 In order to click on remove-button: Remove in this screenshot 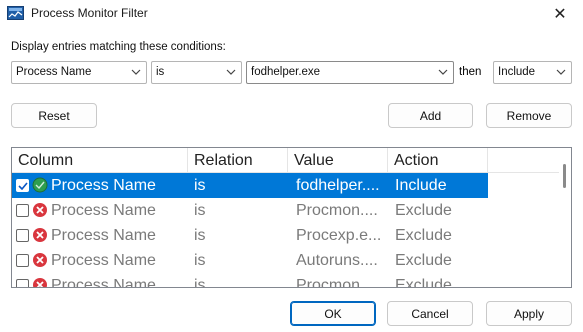, I will do `click(529, 115)`.